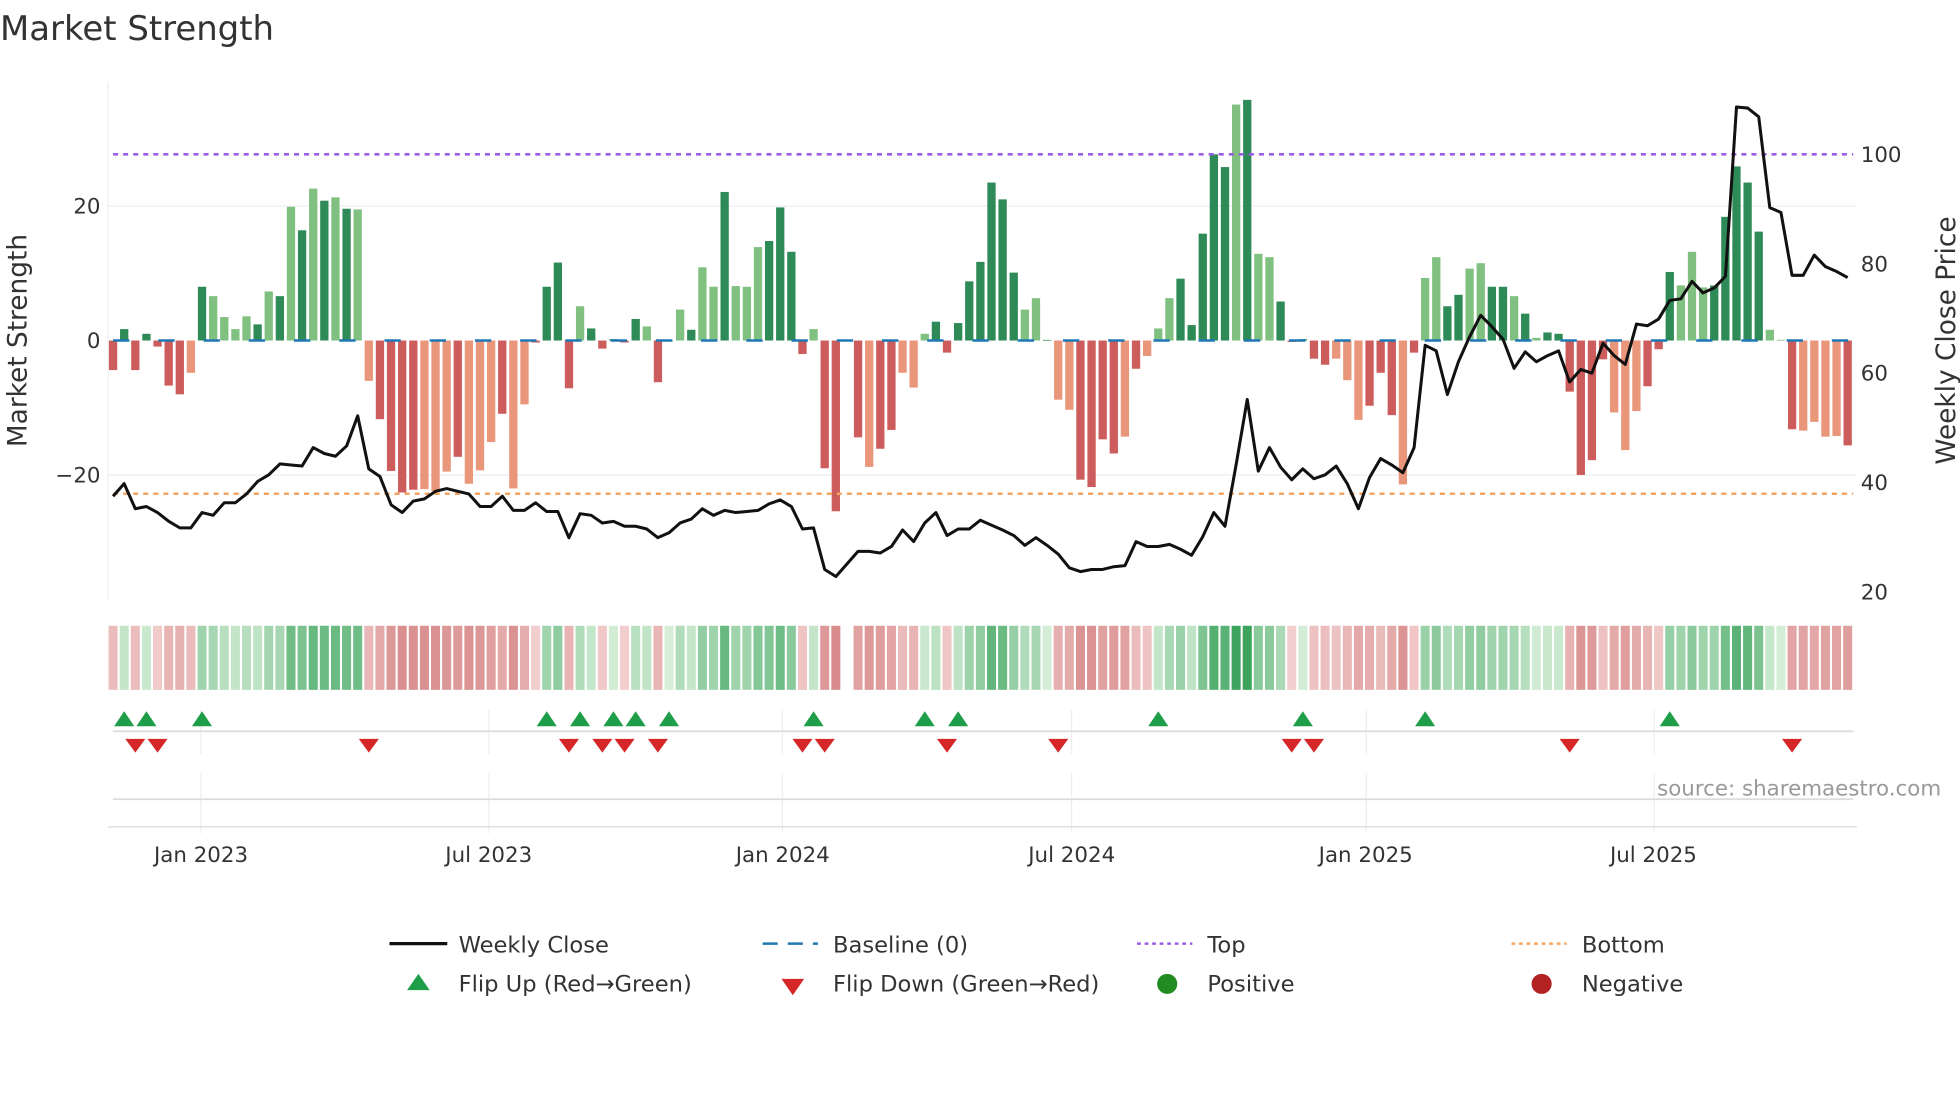 The height and width of the screenshot is (1102, 1960). What do you see at coordinates (1607, 984) in the screenshot?
I see `legend-item-negative: Negative` at bounding box center [1607, 984].